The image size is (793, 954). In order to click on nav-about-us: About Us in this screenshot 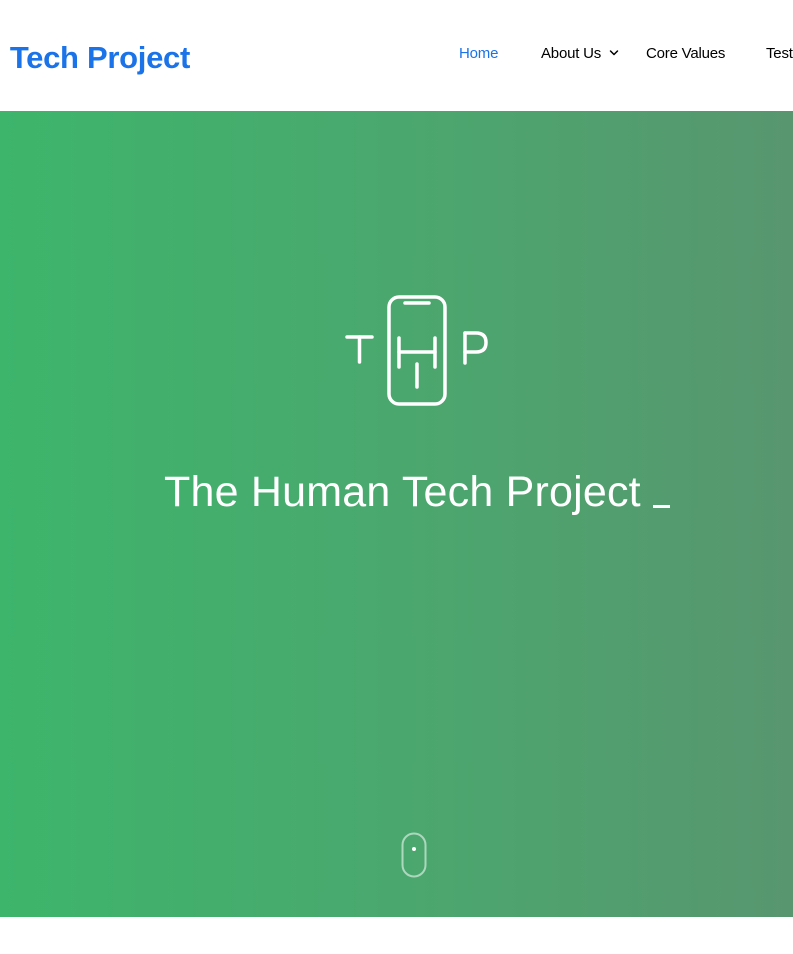, I will do `click(571, 54)`.